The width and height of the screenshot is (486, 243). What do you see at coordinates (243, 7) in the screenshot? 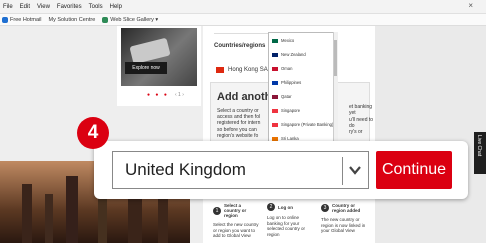
I see `browser-menu-bar: File Edit View Favorites Tools Help ×` at bounding box center [243, 7].